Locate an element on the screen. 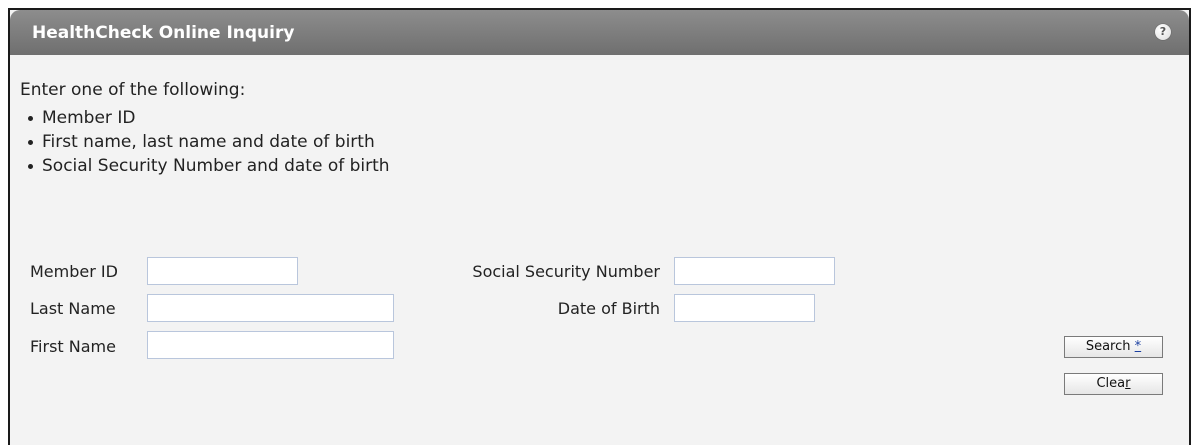 The height and width of the screenshot is (445, 1201). clear-button-label: Clea is located at coordinates (1111, 383).